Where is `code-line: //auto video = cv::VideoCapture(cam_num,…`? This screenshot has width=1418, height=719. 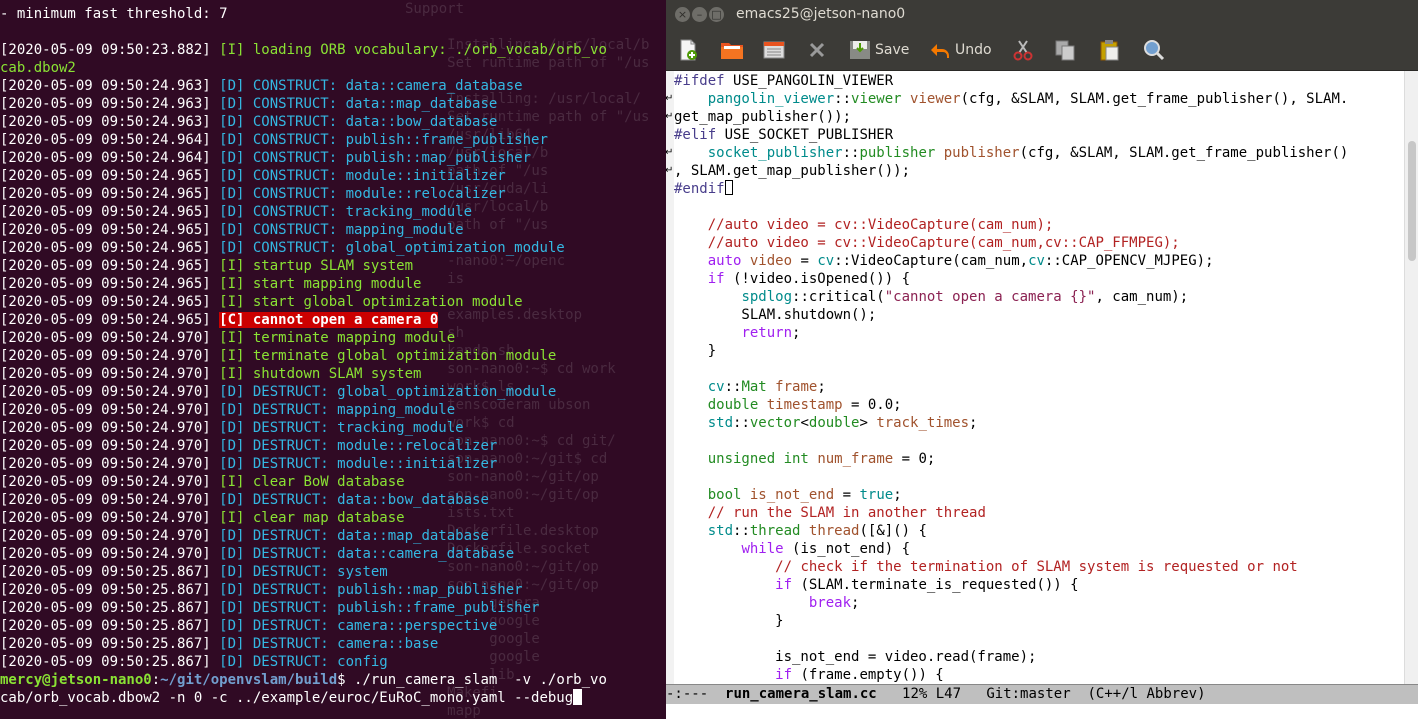
code-line: //auto video = cv::VideoCapture(cam_num,… is located at coordinates (1011, 243).